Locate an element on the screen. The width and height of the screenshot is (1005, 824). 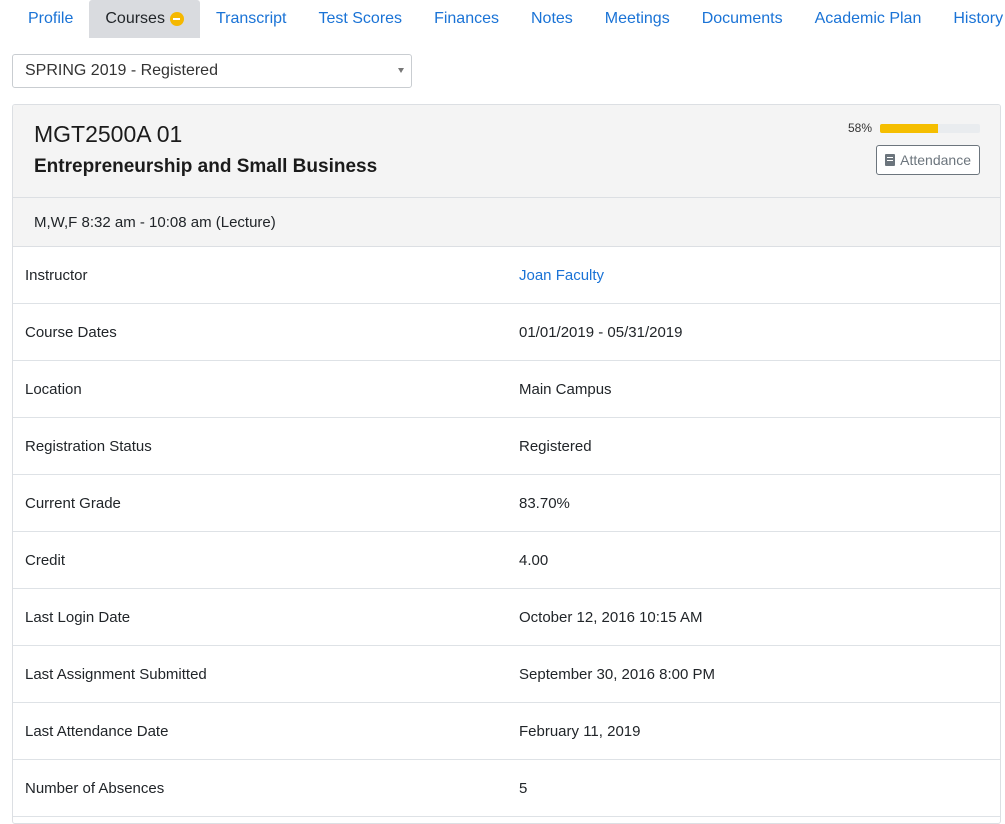
detail-row-current-grade: Current Grade 83.70% is located at coordinates (506, 503).